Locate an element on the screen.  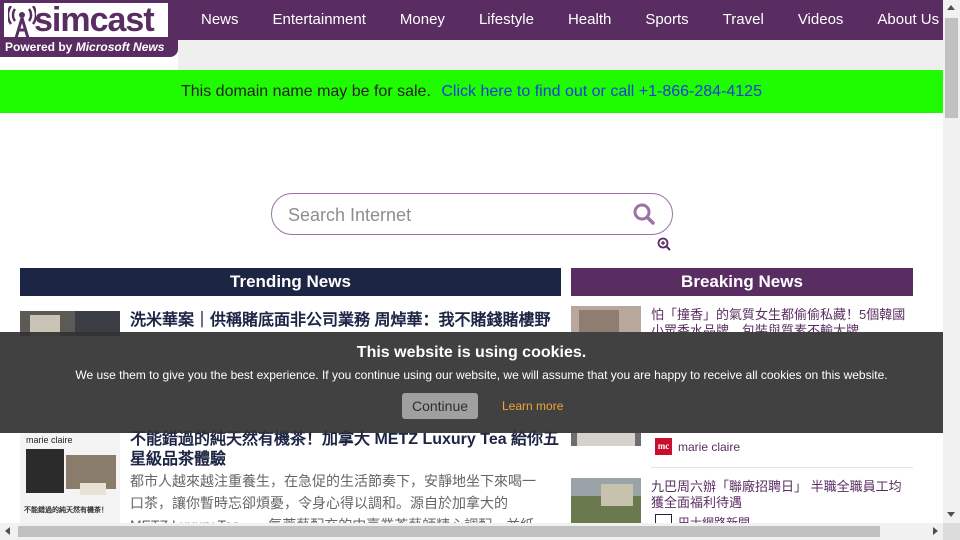
article-thumbnail: marie claire 不能錯過的純天然有機茶！ is located at coordinates (70, 478).